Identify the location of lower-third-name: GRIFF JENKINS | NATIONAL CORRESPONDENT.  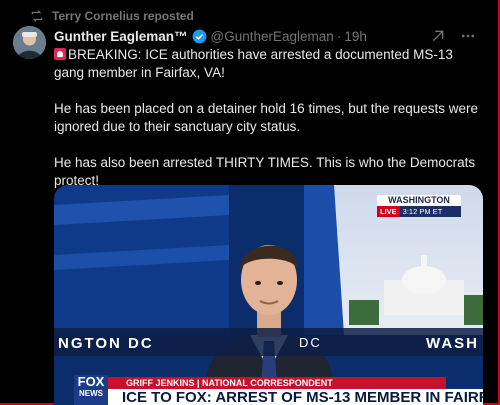
(277, 383).